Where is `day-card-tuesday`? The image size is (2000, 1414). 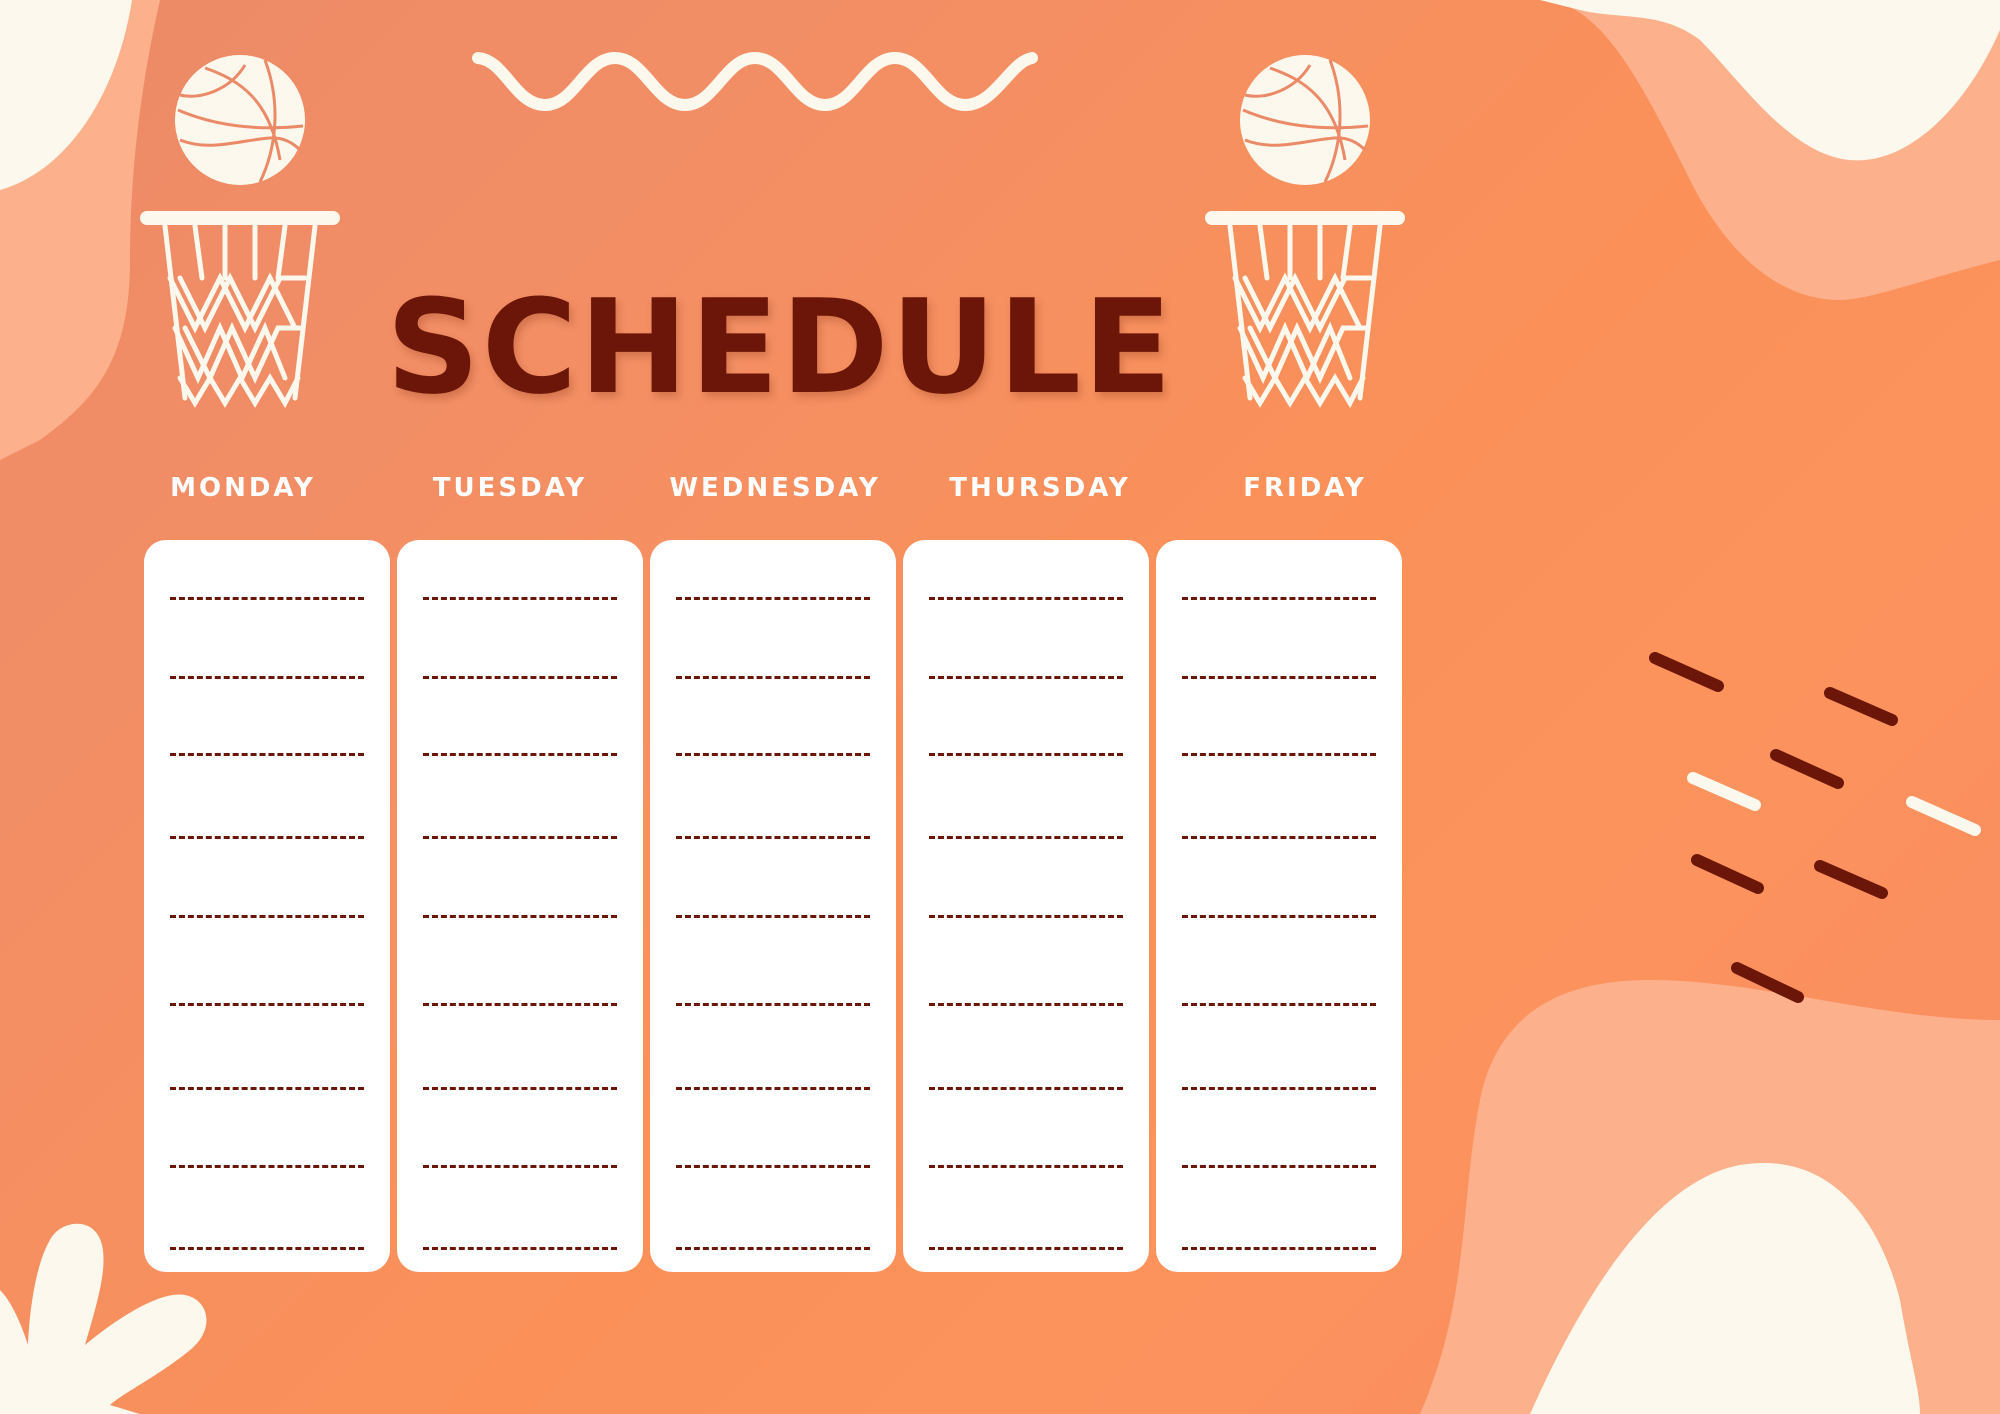 day-card-tuesday is located at coordinates (520, 906).